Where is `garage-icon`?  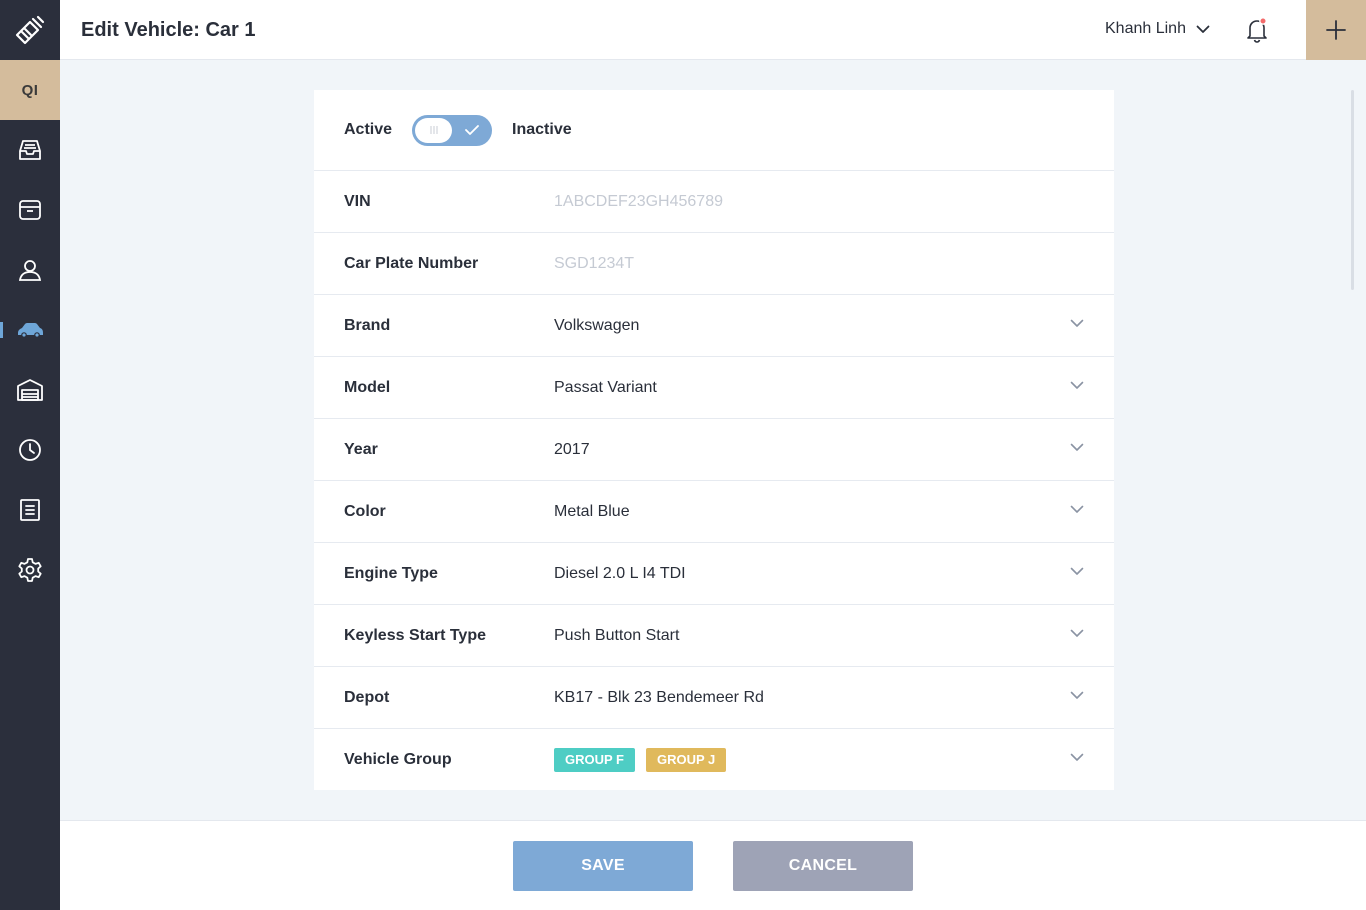 garage-icon is located at coordinates (30, 390).